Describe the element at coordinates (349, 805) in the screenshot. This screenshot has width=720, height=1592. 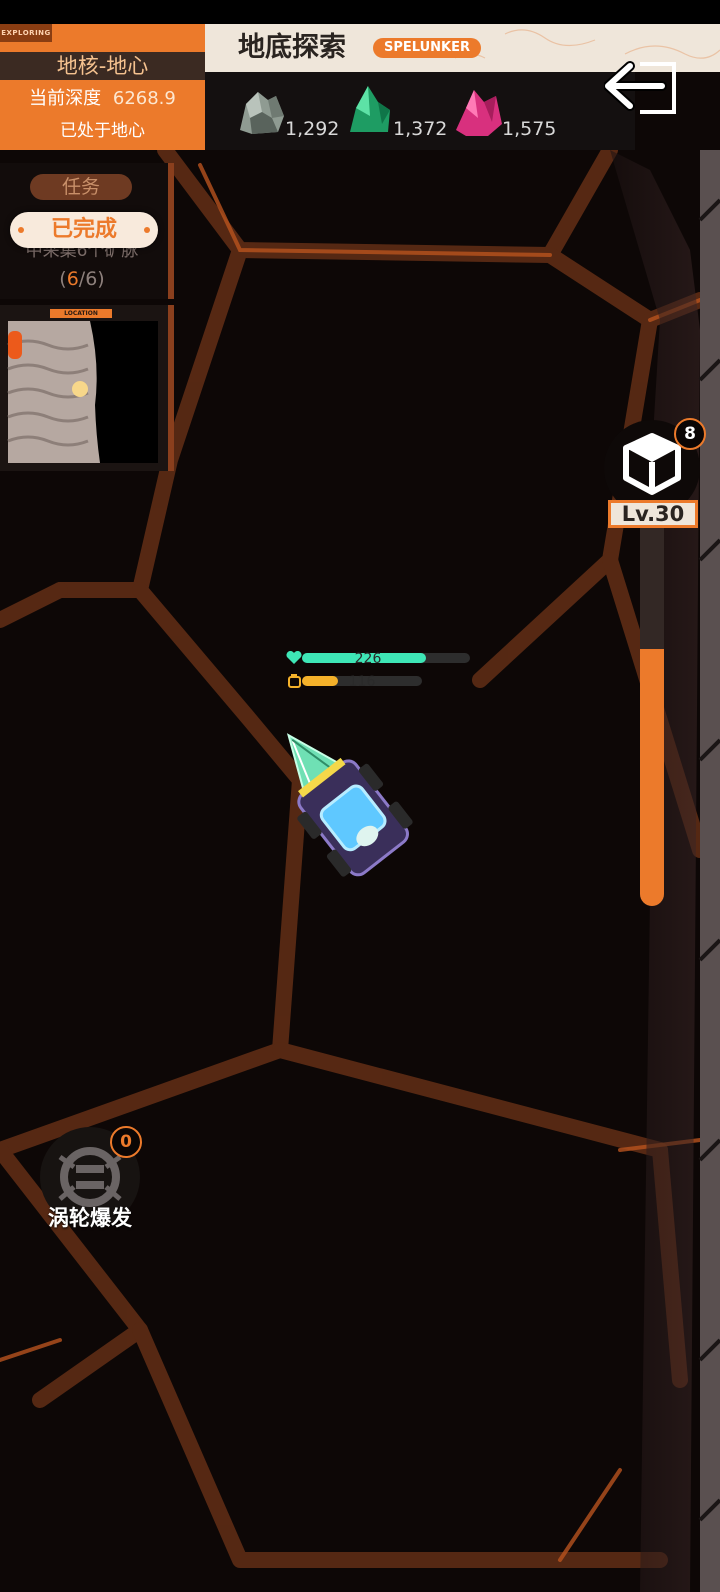
I see `drill-vehicle` at that location.